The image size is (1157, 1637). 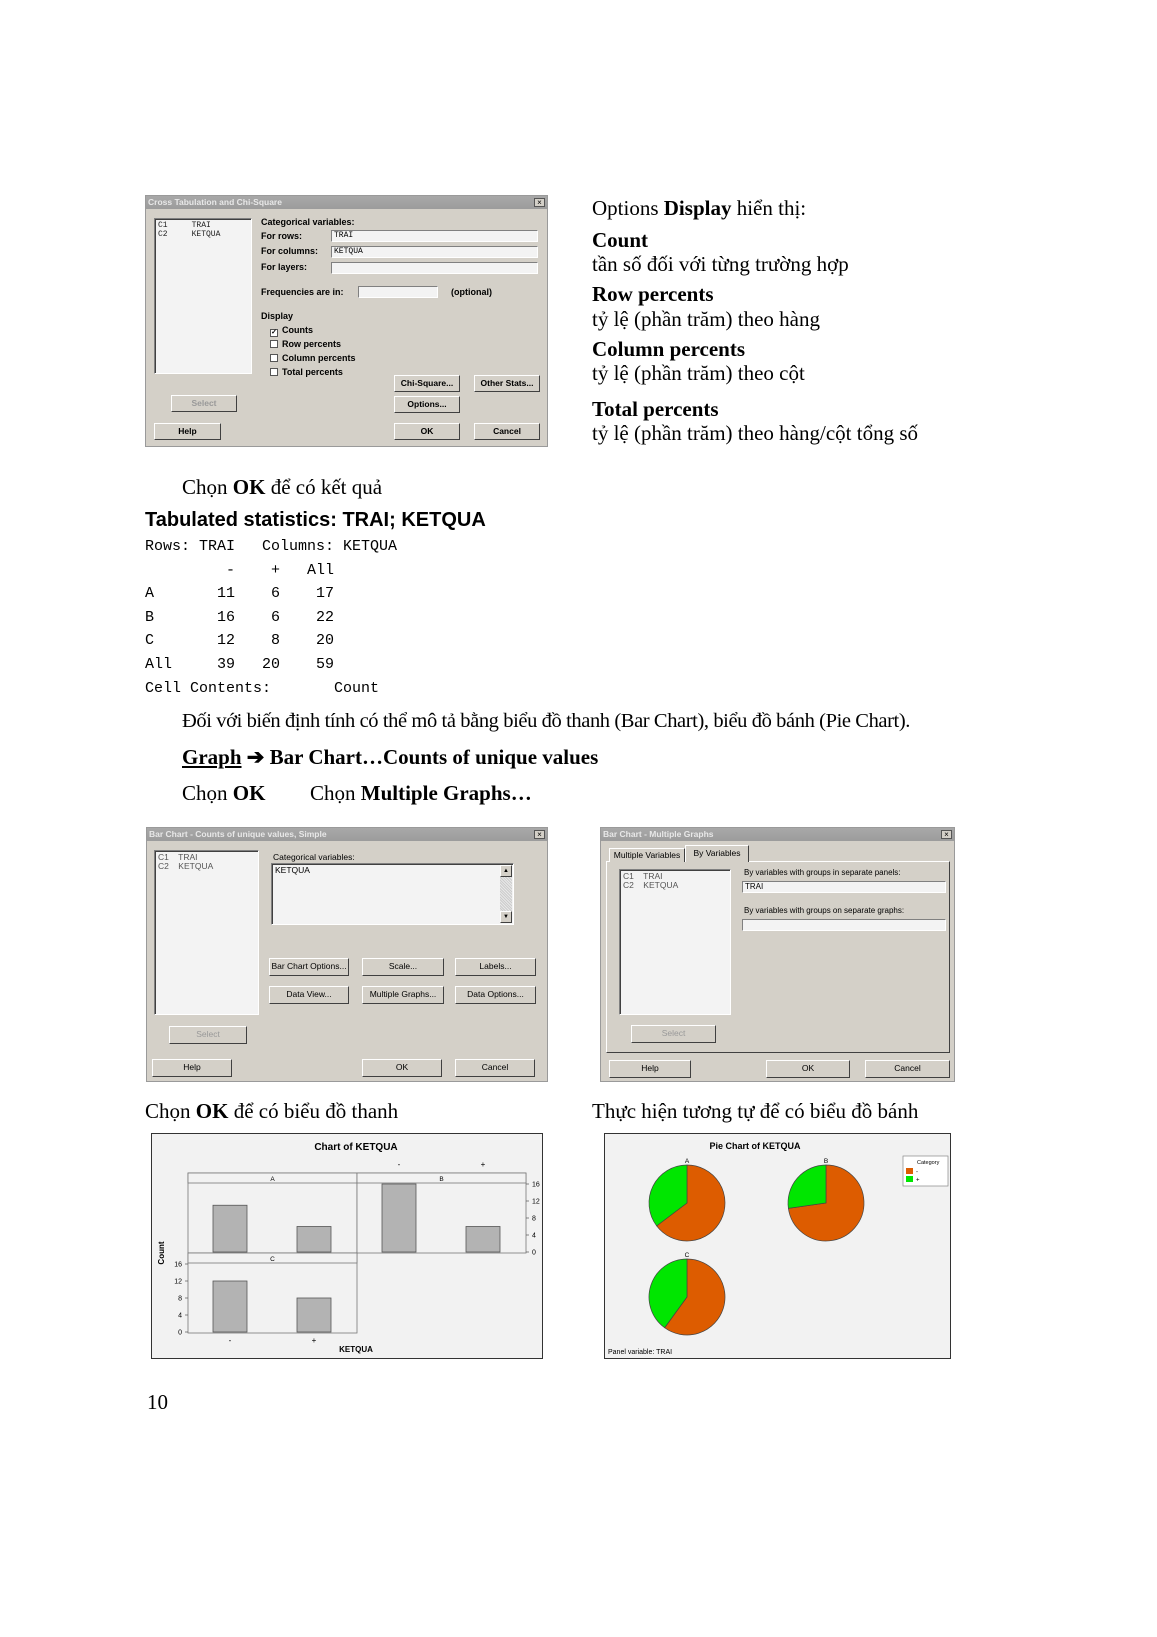 What do you see at coordinates (240, 570) in the screenshot?
I see `output-line: - + All` at bounding box center [240, 570].